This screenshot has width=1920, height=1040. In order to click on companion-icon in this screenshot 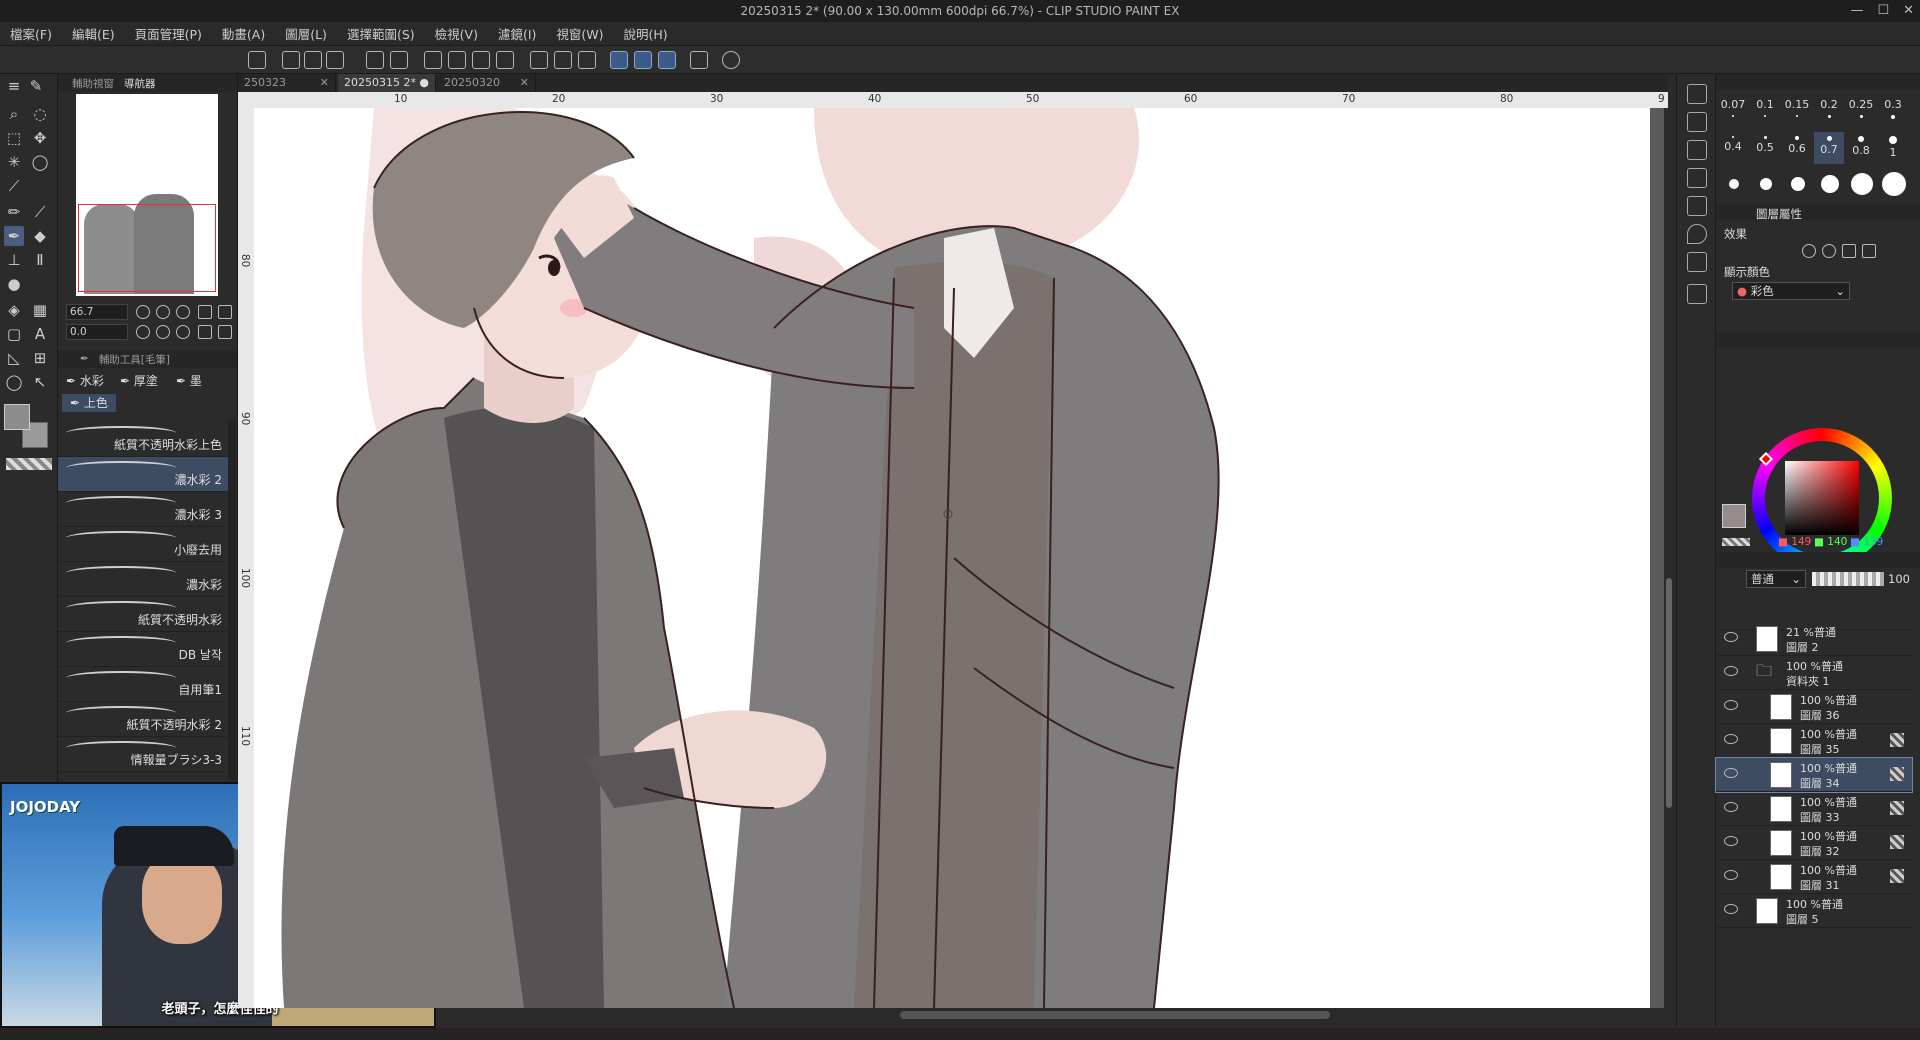, I will do `click(699, 60)`.